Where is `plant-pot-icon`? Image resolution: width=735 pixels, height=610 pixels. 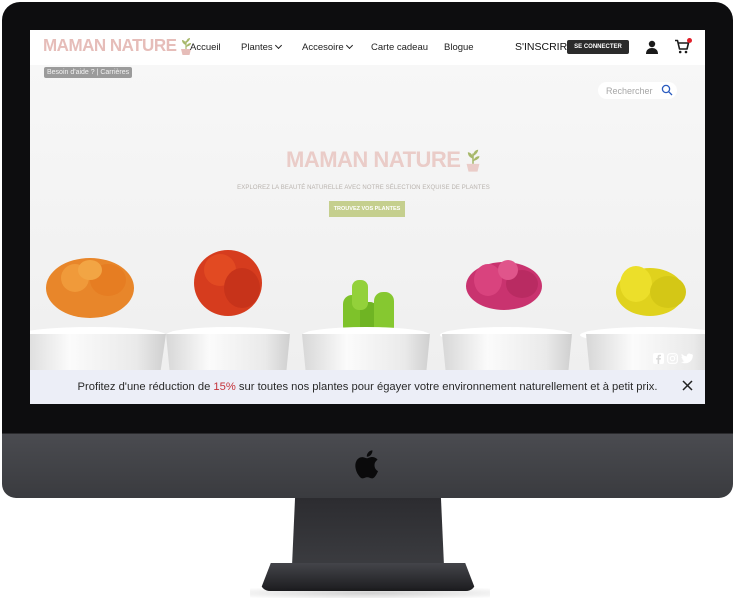
plant-pot-icon is located at coordinates (473, 160).